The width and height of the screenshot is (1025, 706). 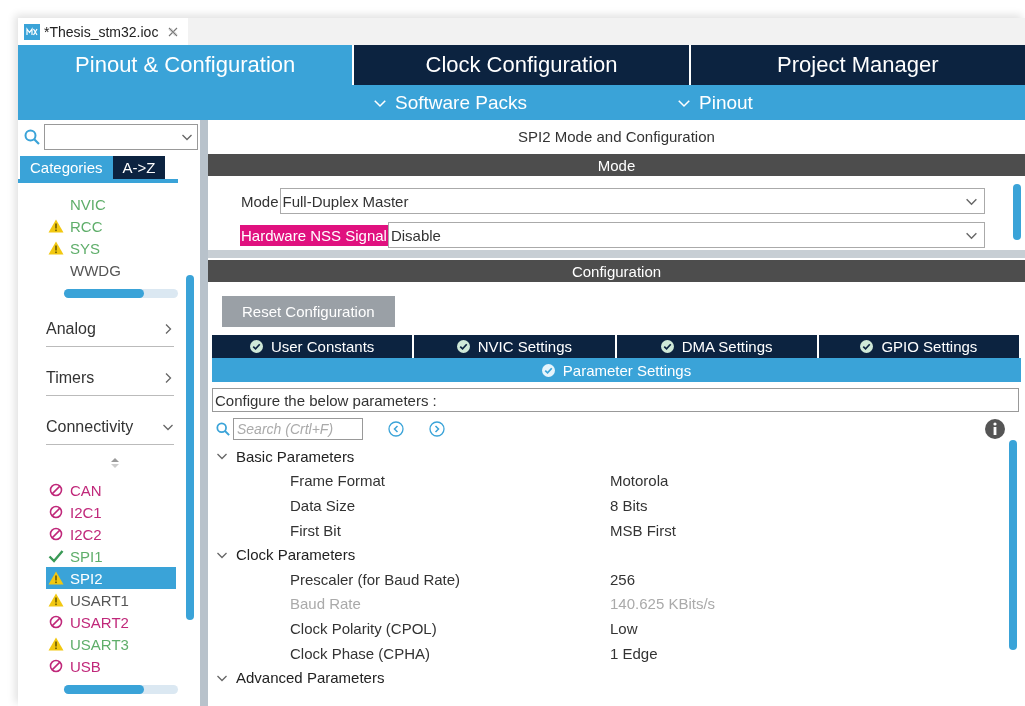 I want to click on parameter-value: 1 Edge, so click(x=634, y=653).